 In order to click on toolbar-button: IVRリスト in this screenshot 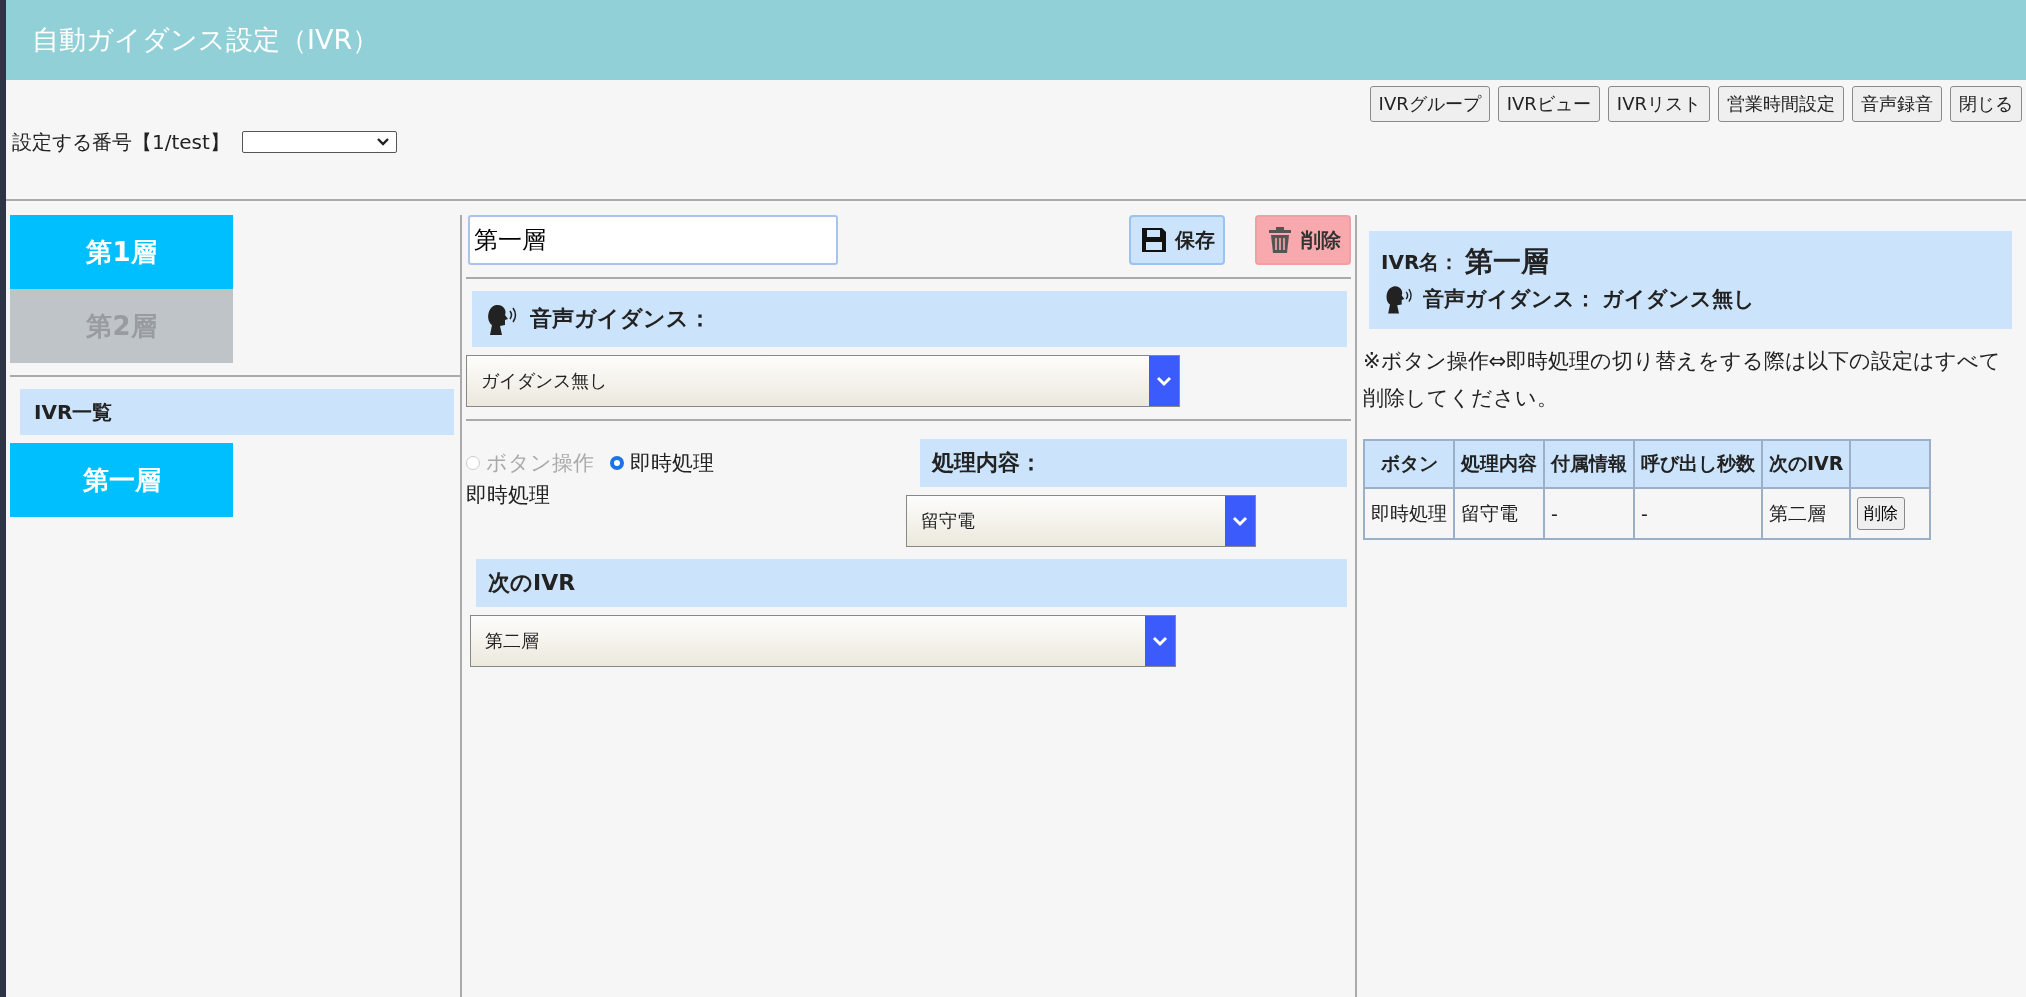, I will do `click(1658, 104)`.